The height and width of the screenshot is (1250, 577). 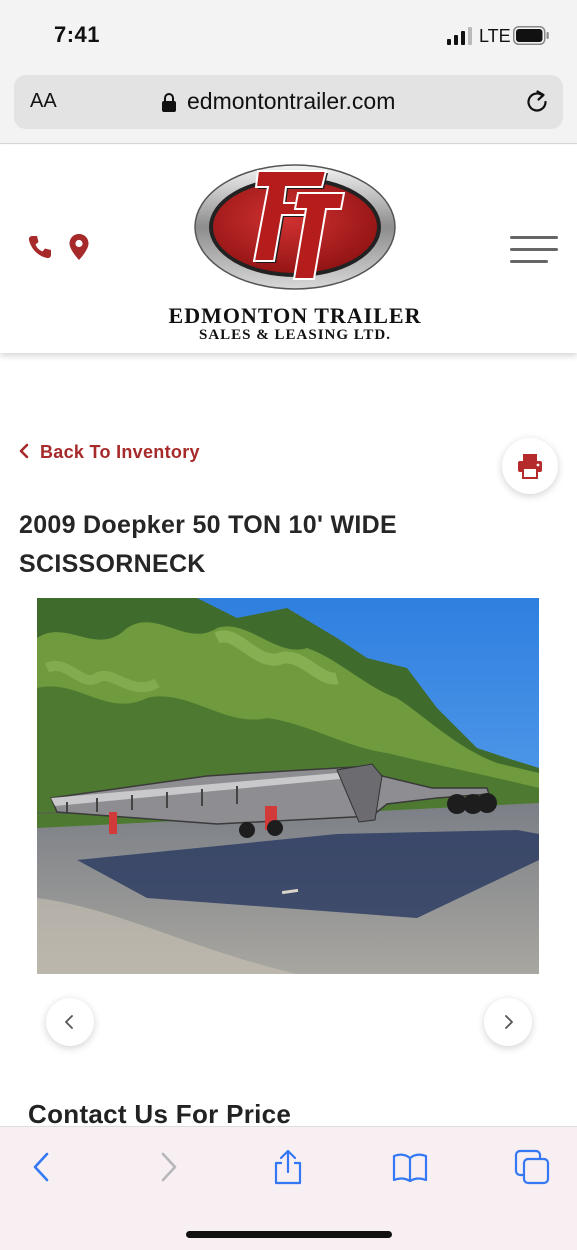 I want to click on hamburger-menu-icon, so click(x=534, y=251).